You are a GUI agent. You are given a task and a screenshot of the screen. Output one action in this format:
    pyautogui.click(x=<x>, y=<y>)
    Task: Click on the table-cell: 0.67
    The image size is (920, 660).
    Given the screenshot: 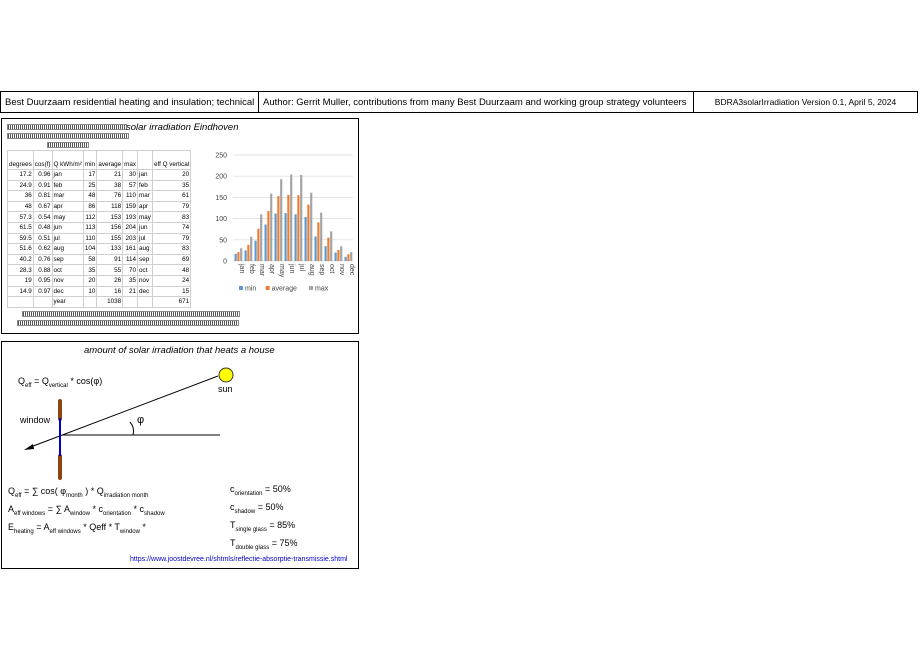 What is the action you would take?
    pyautogui.click(x=42, y=206)
    